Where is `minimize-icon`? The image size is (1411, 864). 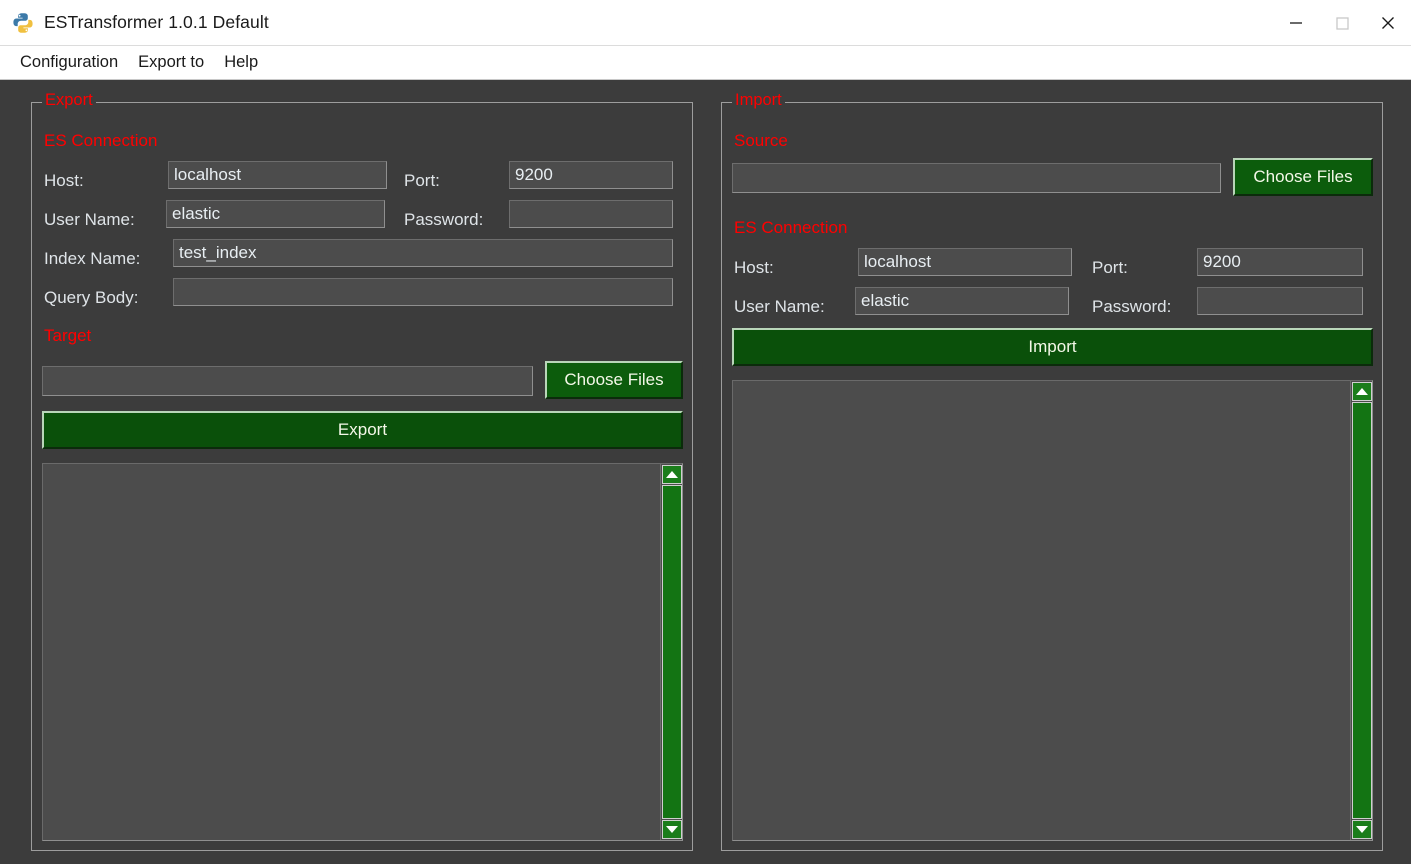 minimize-icon is located at coordinates (1296, 22).